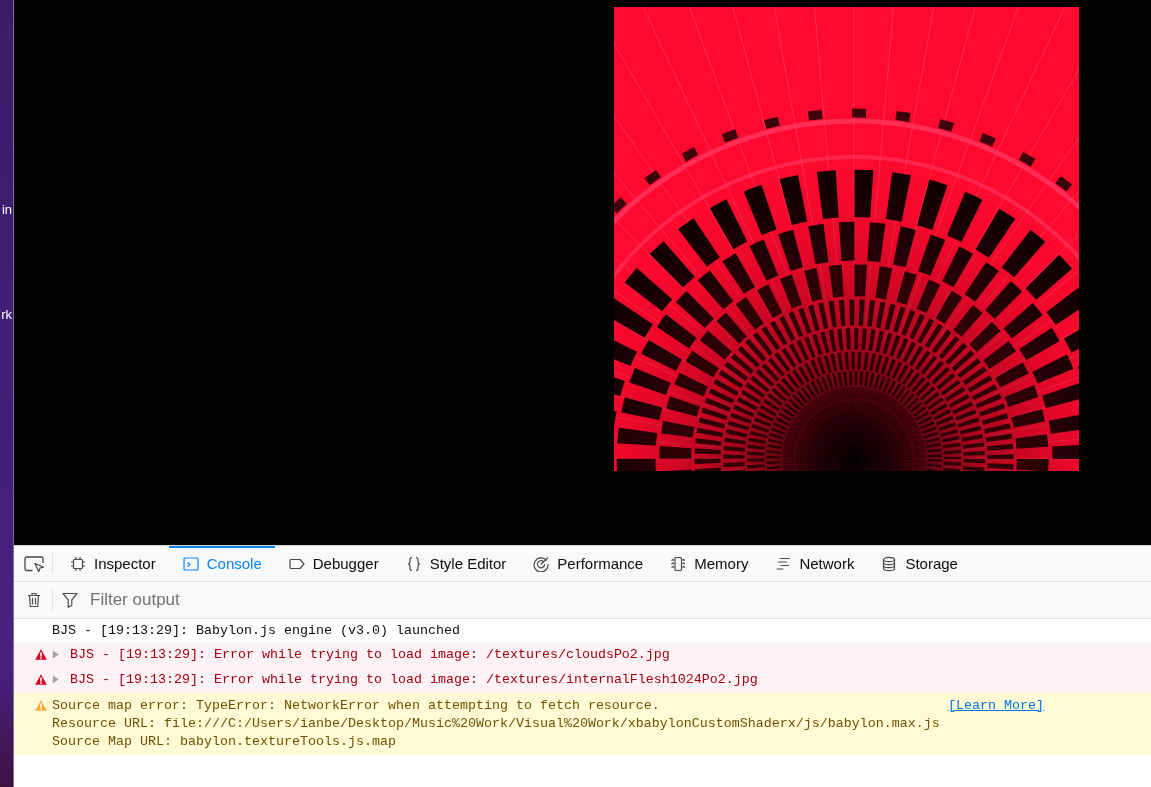 Image resolution: width=1151 pixels, height=787 pixels. Describe the element at coordinates (34, 600) in the screenshot. I see `trash-icon` at that location.